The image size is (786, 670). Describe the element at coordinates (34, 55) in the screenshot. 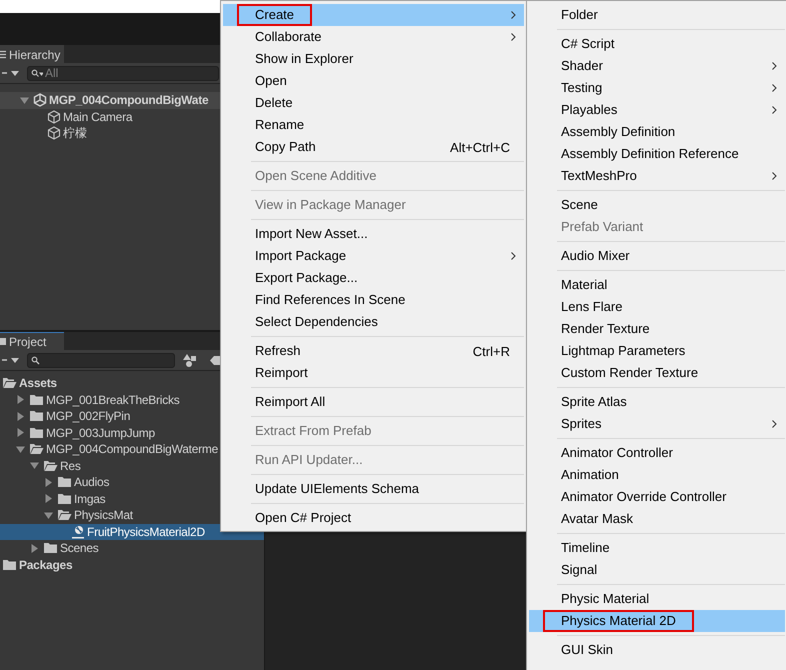

I see `tab-label: Hierarchy` at that location.